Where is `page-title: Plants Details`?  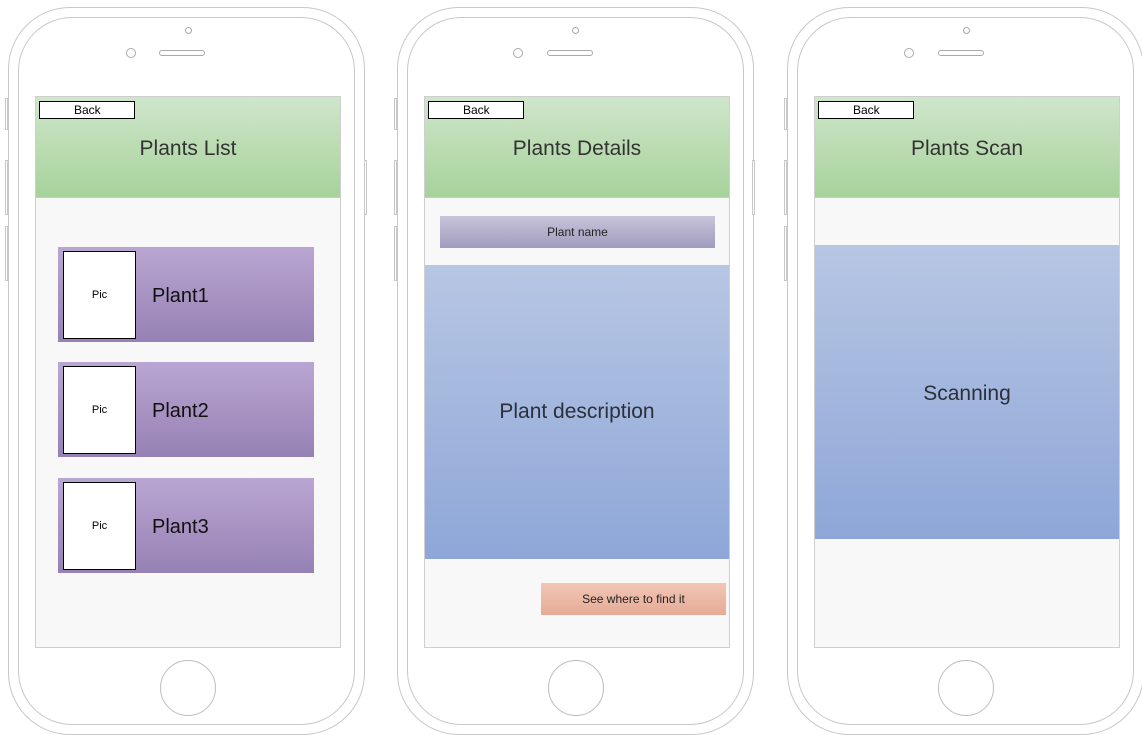 page-title: Plants Details is located at coordinates (577, 148).